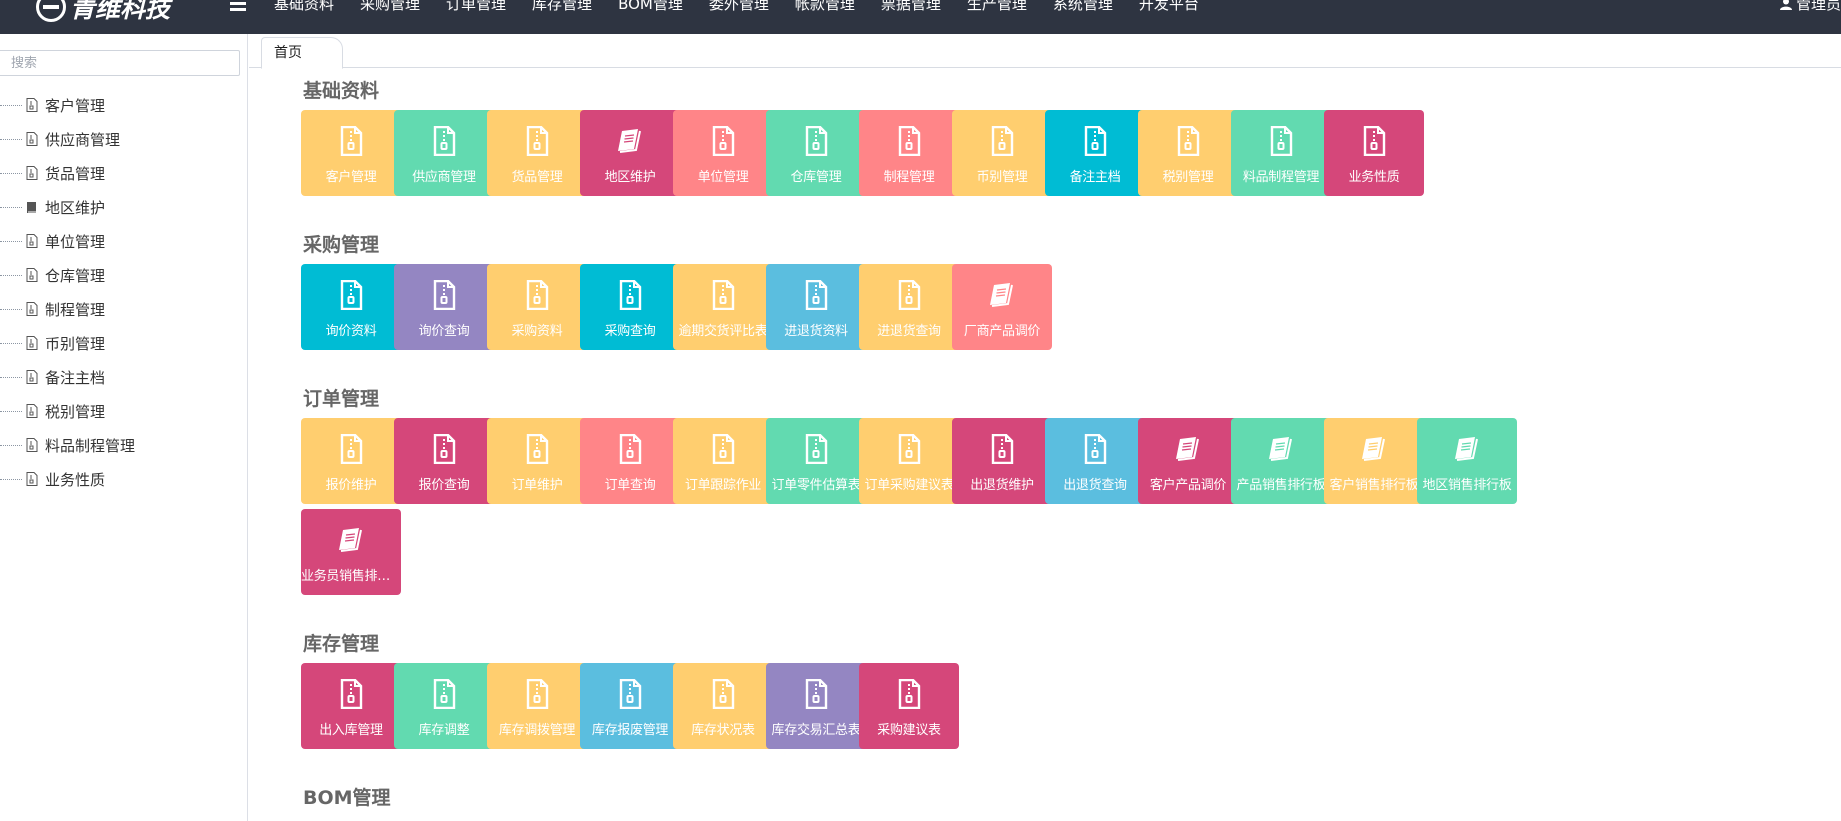  What do you see at coordinates (630, 461) in the screenshot?
I see `app-tile: 订单查询` at bounding box center [630, 461].